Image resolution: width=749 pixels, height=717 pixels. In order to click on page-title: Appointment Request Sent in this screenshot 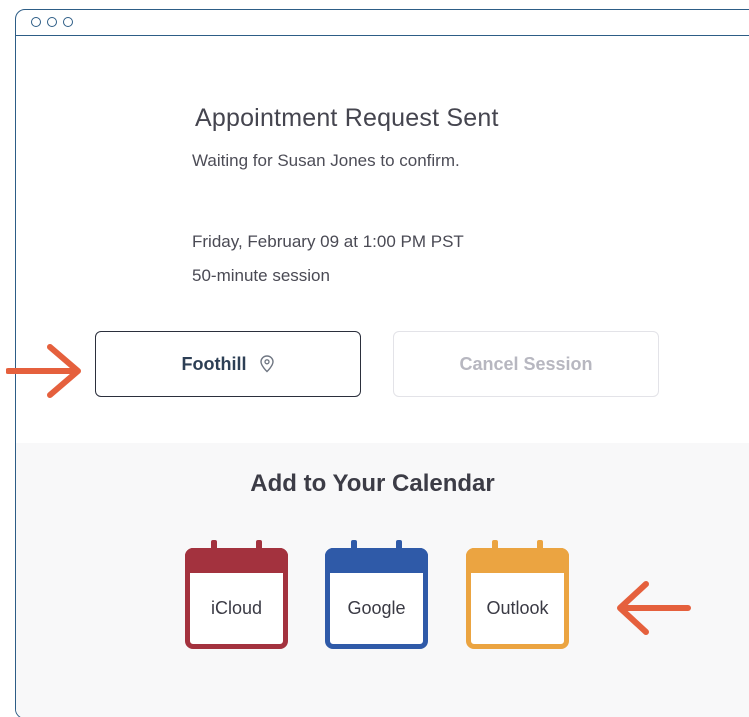, I will do `click(347, 118)`.